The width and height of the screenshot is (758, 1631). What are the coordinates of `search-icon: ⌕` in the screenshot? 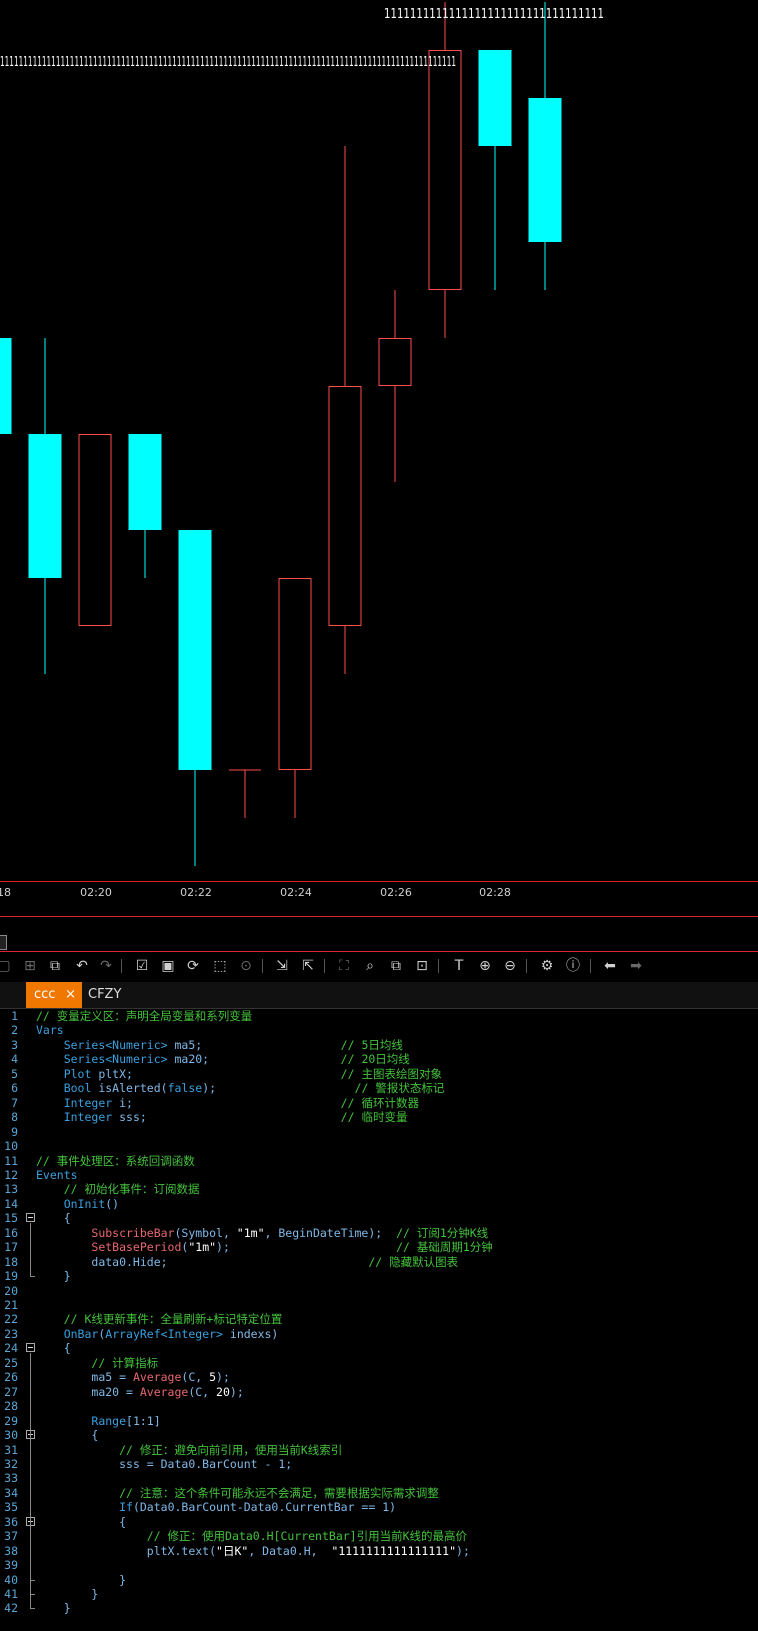 It's located at (370, 966).